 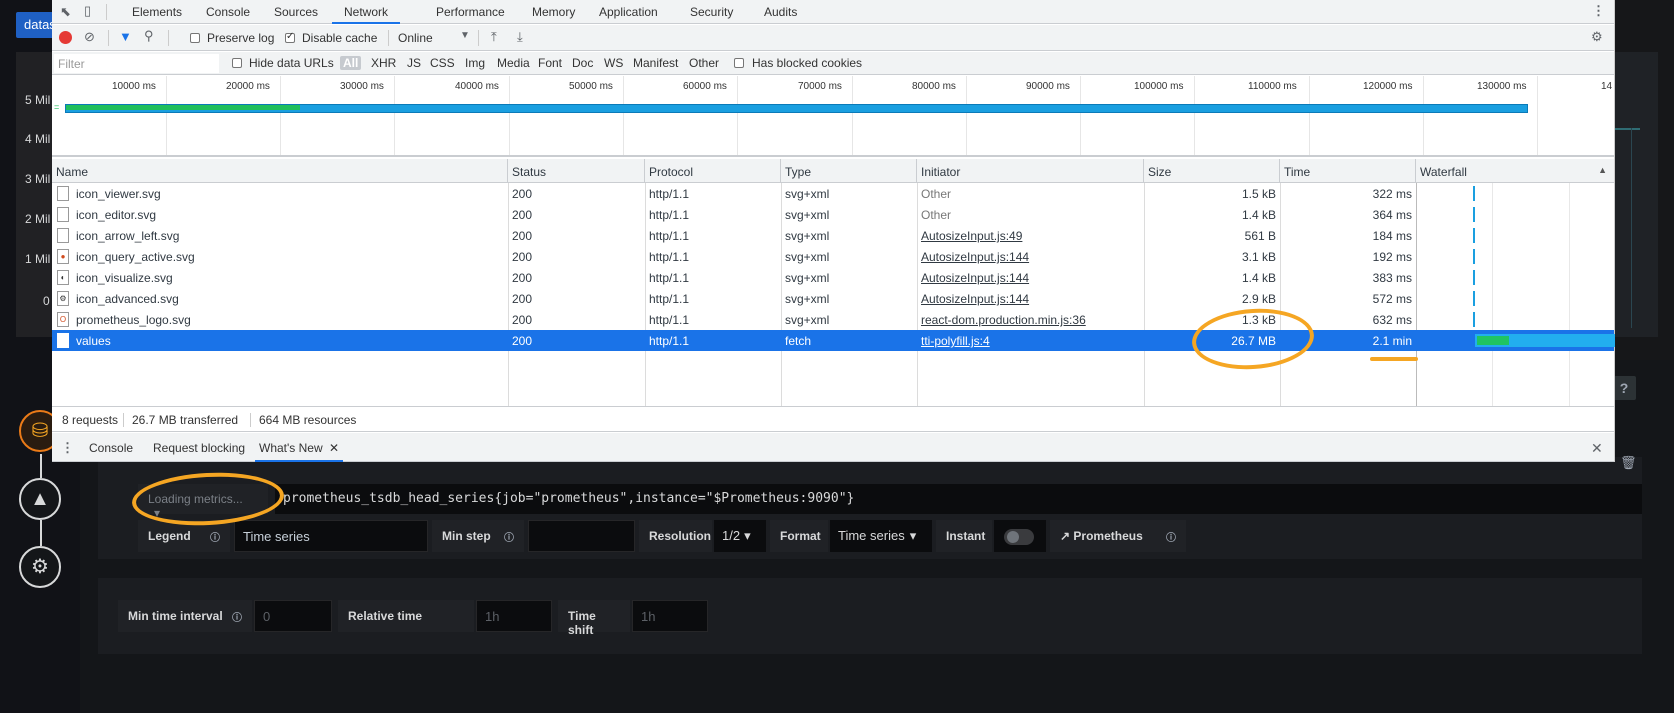 What do you see at coordinates (414, 63) in the screenshot?
I see `type-filter-js: JS` at bounding box center [414, 63].